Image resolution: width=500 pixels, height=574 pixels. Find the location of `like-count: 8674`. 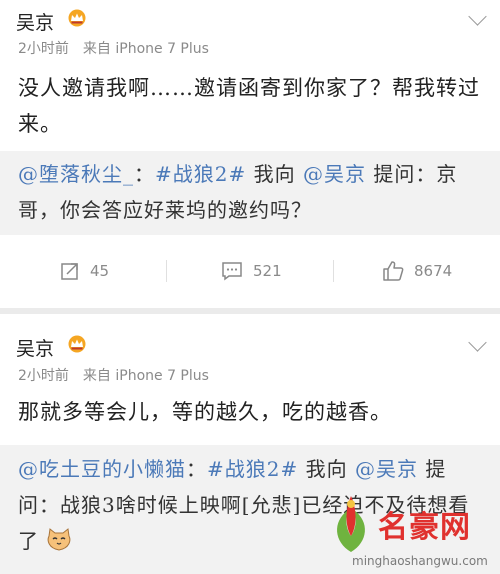

like-count: 8674 is located at coordinates (433, 271).